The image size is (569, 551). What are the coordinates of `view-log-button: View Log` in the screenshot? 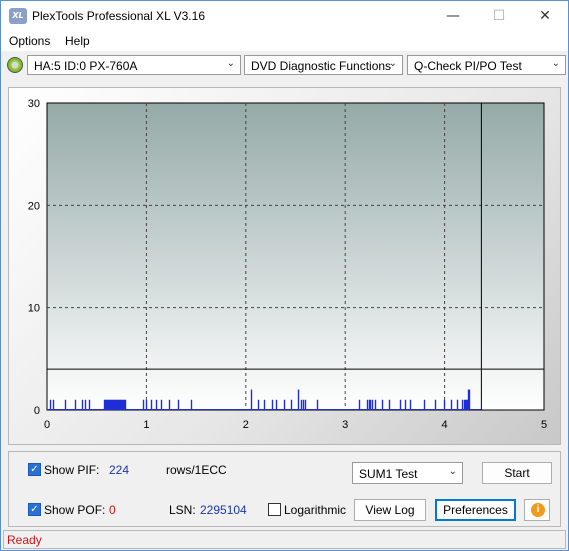 It's located at (390, 510).